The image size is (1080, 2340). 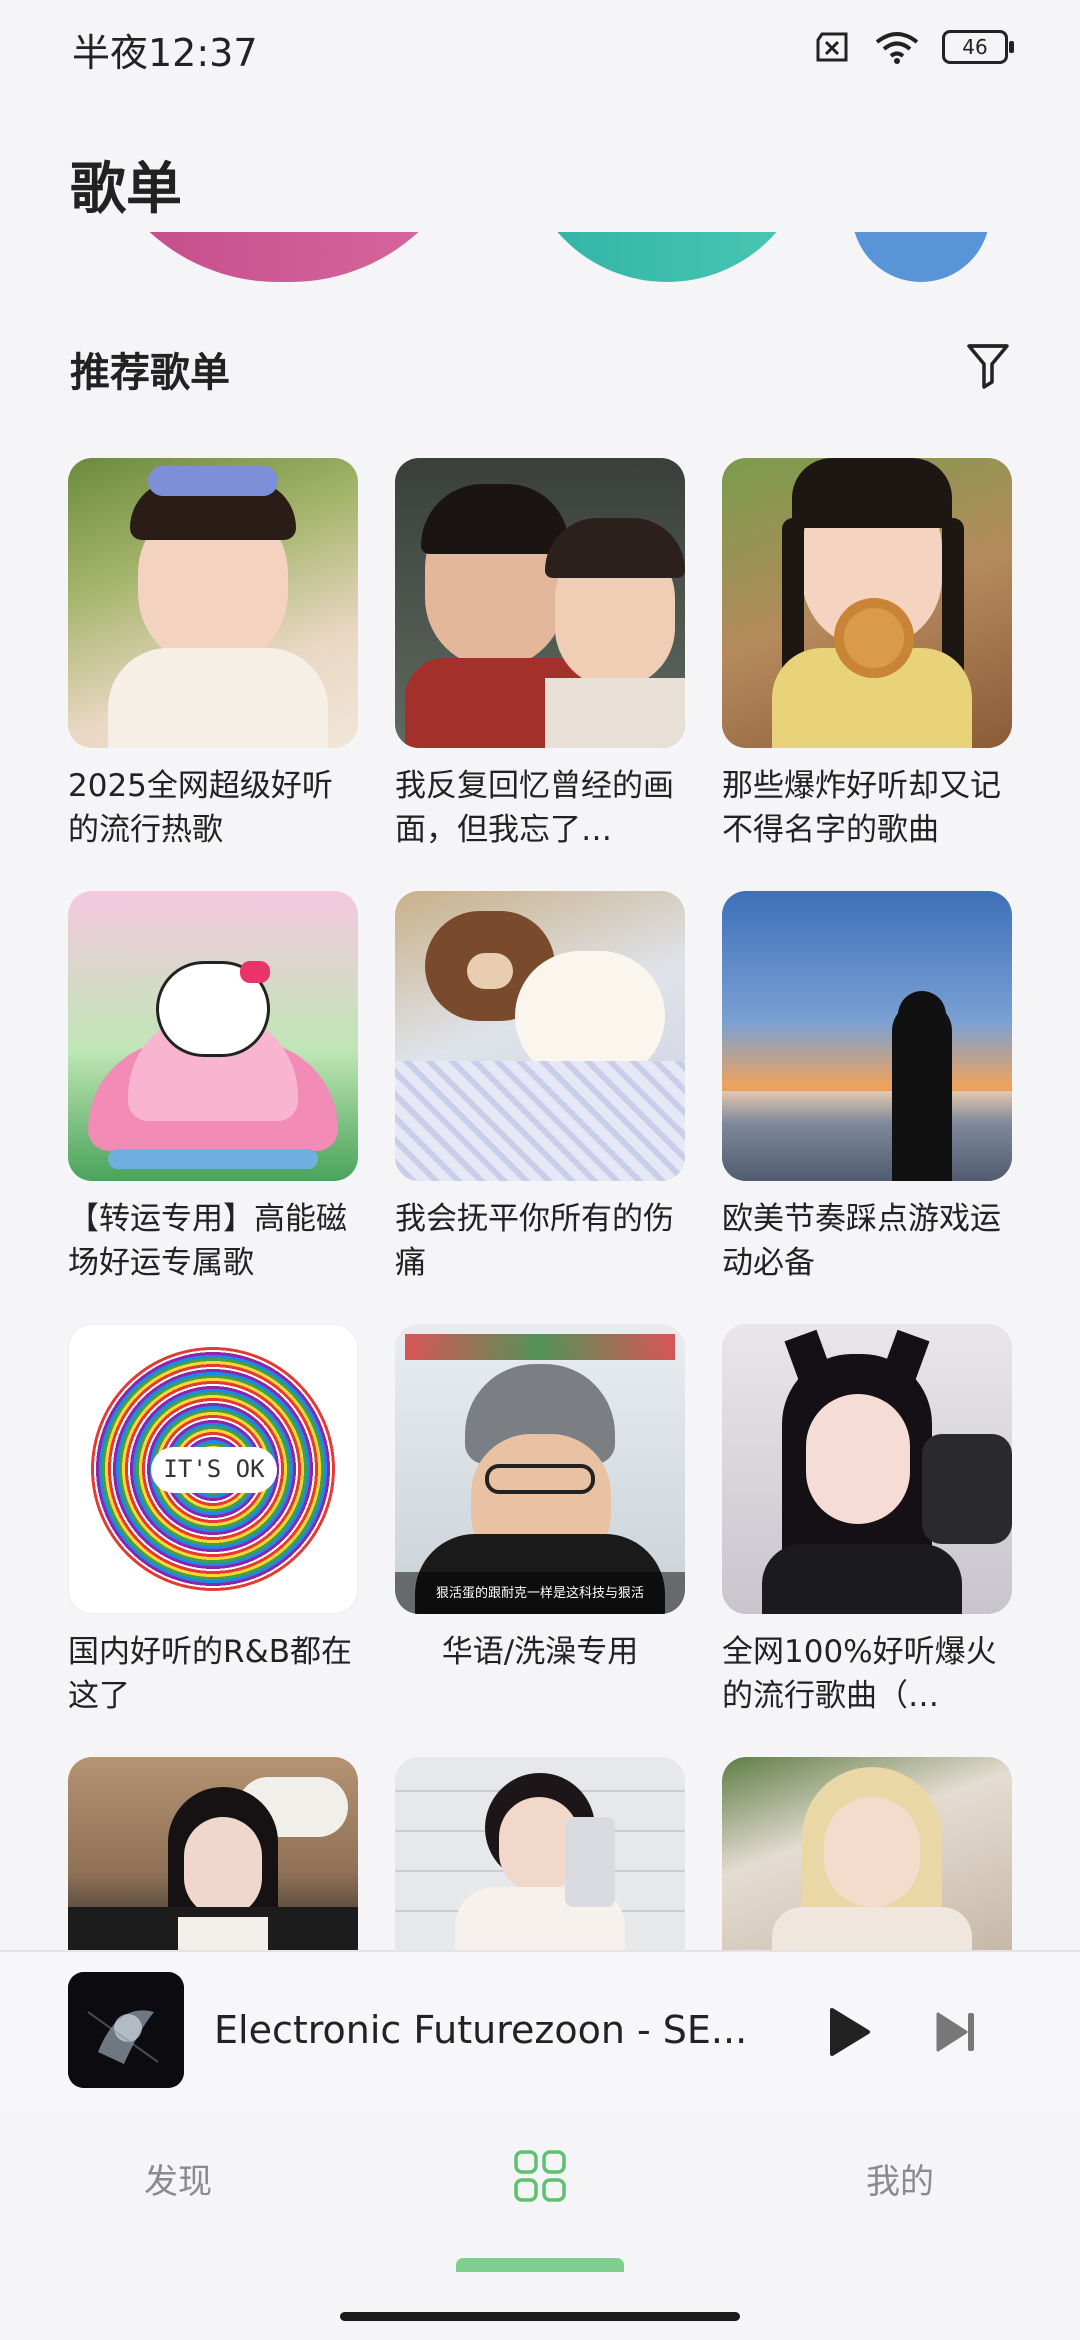 What do you see at coordinates (540, 48) in the screenshot?
I see `status-bar: 半夜12:37 46` at bounding box center [540, 48].